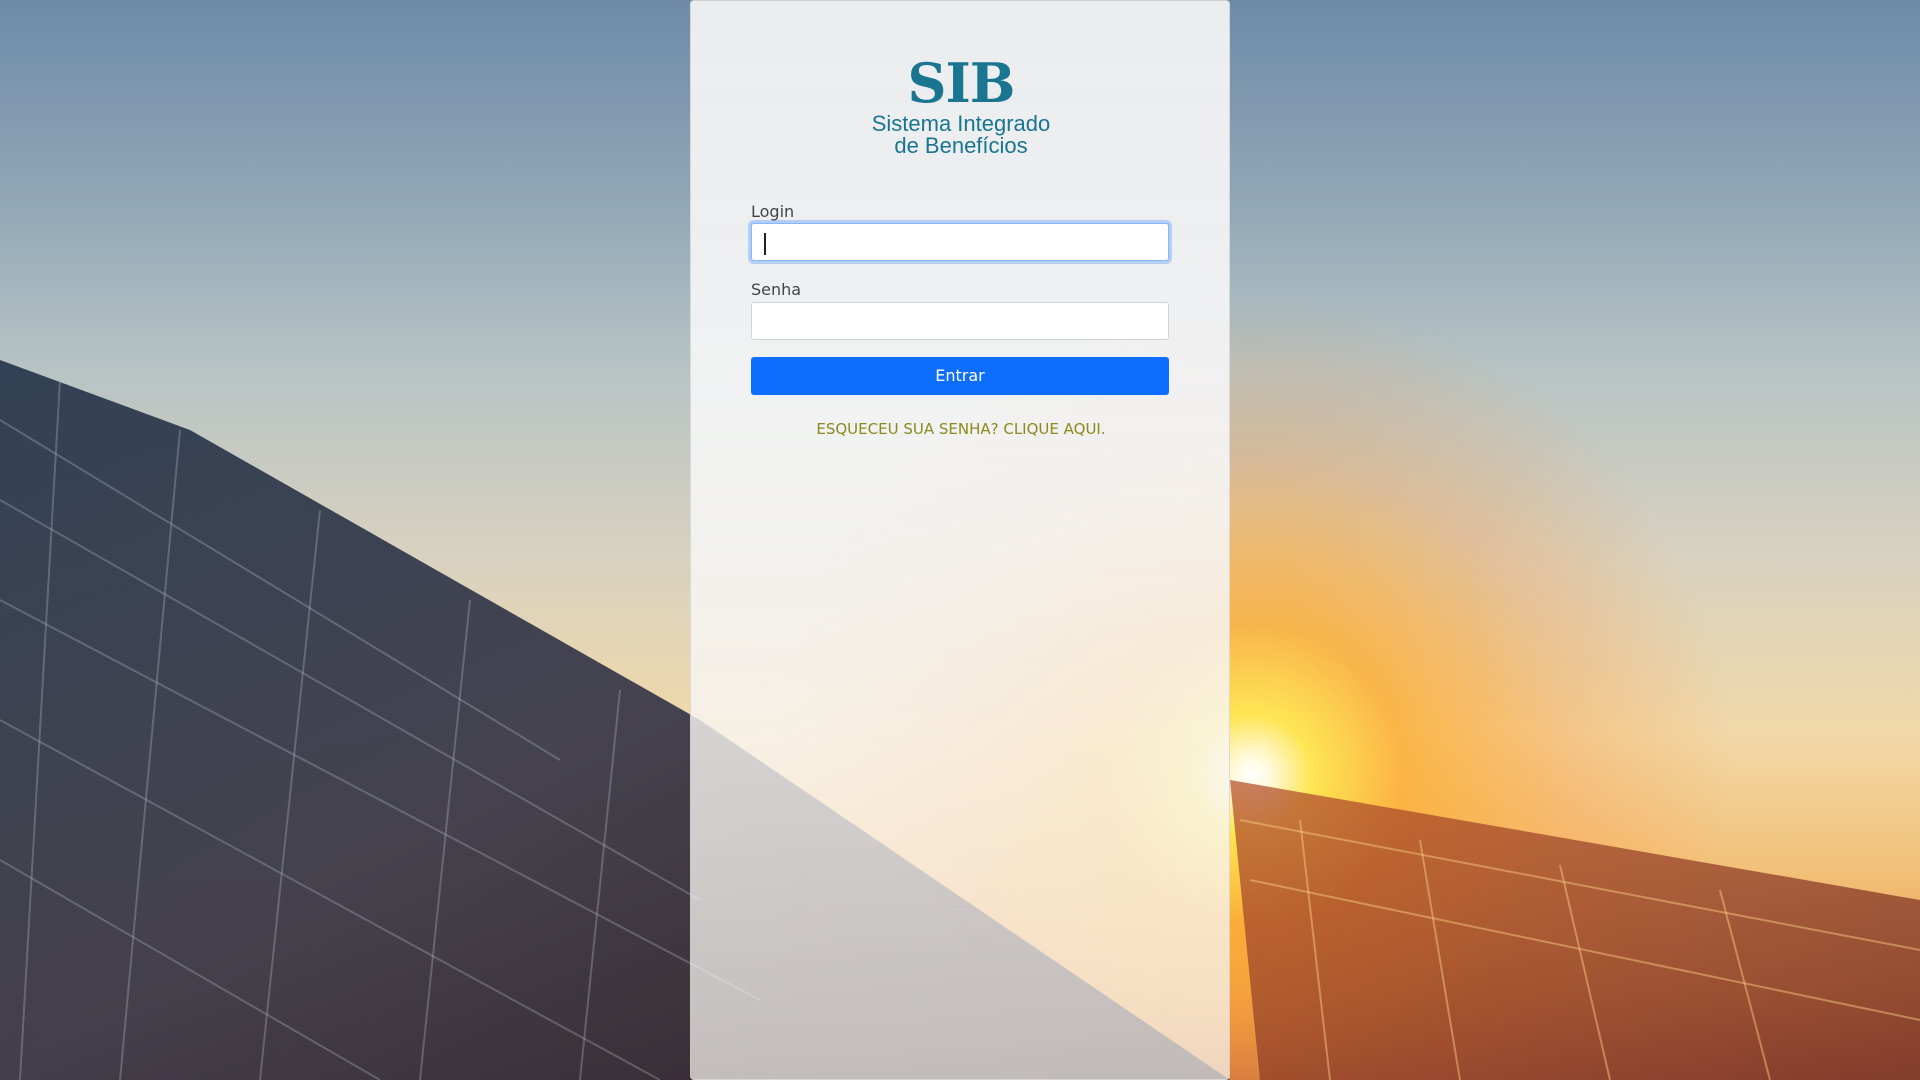  I want to click on sib-logo: SIB Sistema Integrado de Benefícios, so click(961, 105).